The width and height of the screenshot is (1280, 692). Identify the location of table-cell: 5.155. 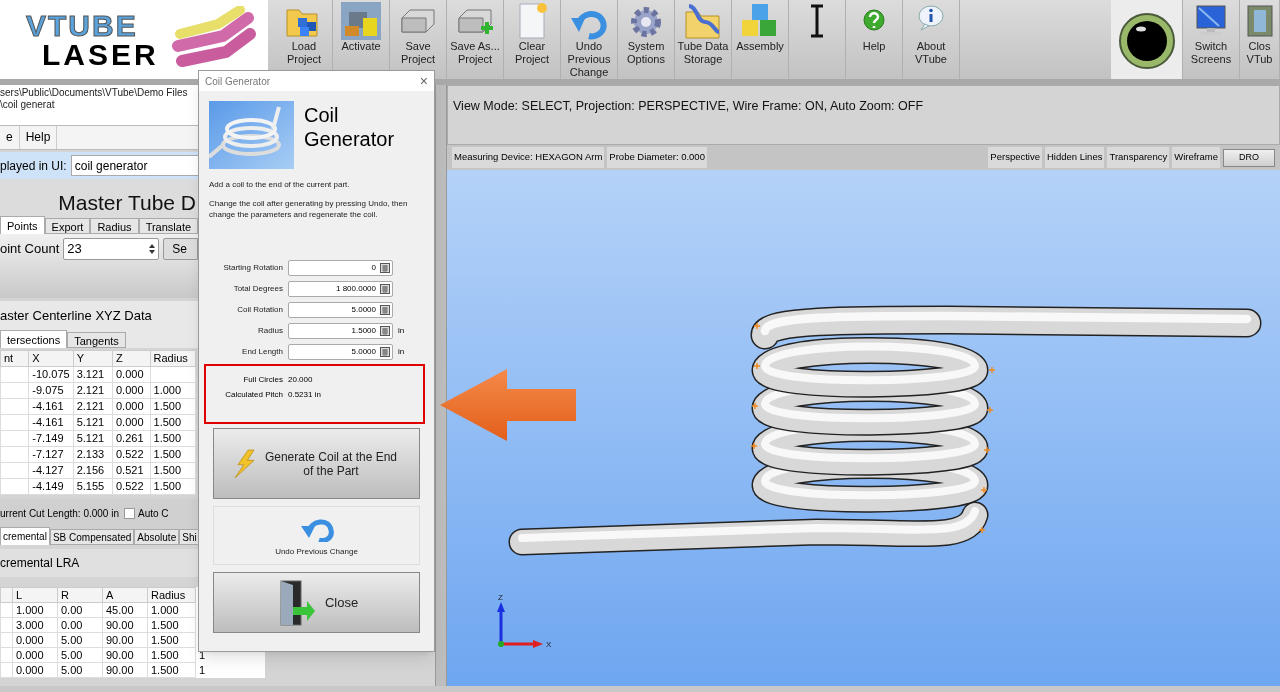
(93, 486).